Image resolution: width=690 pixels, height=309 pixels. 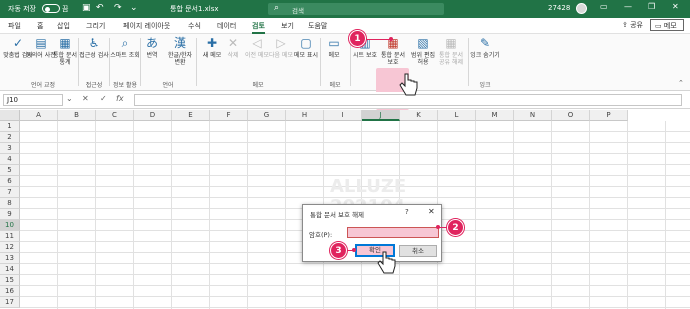 What do you see at coordinates (10, 148) in the screenshot?
I see `row-header: 3` at bounding box center [10, 148].